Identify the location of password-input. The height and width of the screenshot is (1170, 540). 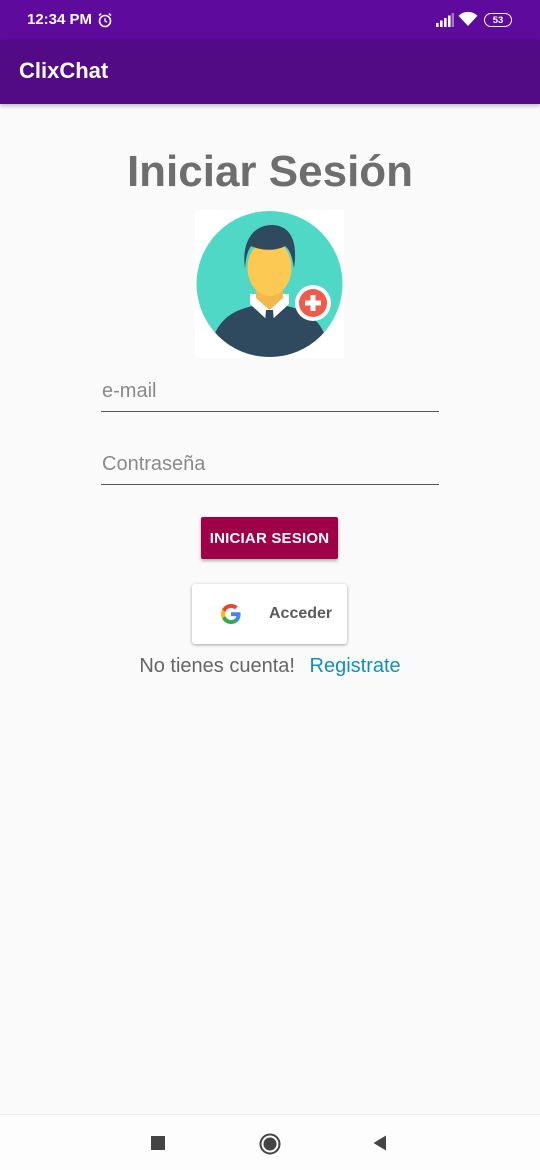
(270, 464).